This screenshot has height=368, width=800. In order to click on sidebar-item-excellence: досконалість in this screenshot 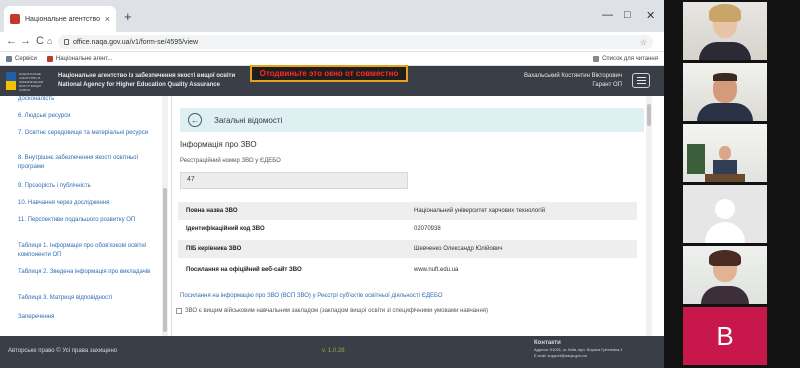, I will do `click(89, 100)`.